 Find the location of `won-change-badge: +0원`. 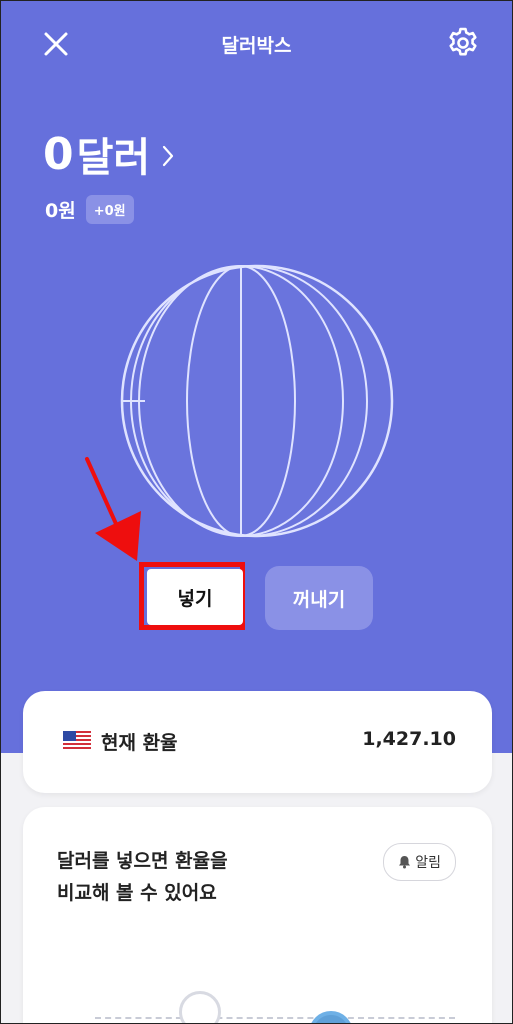

won-change-badge: +0원 is located at coordinates (109, 209).